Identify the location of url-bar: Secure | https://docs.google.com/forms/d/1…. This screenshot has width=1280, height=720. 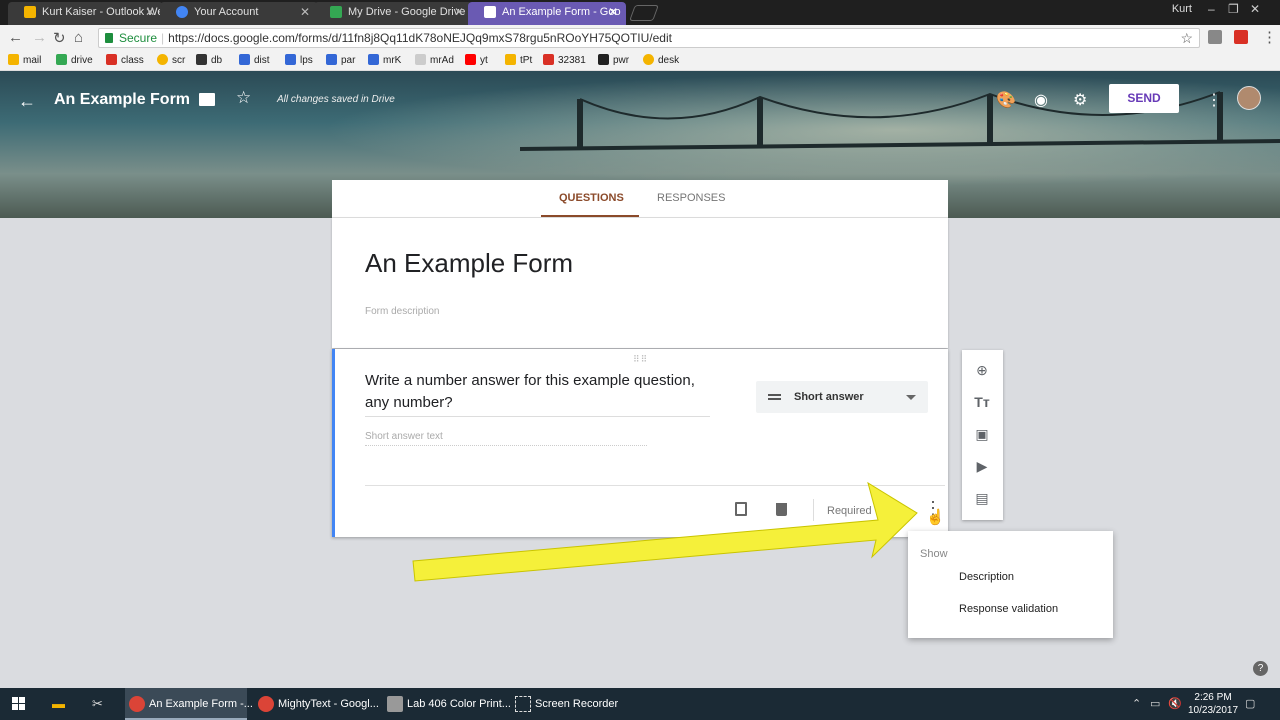
(649, 38).